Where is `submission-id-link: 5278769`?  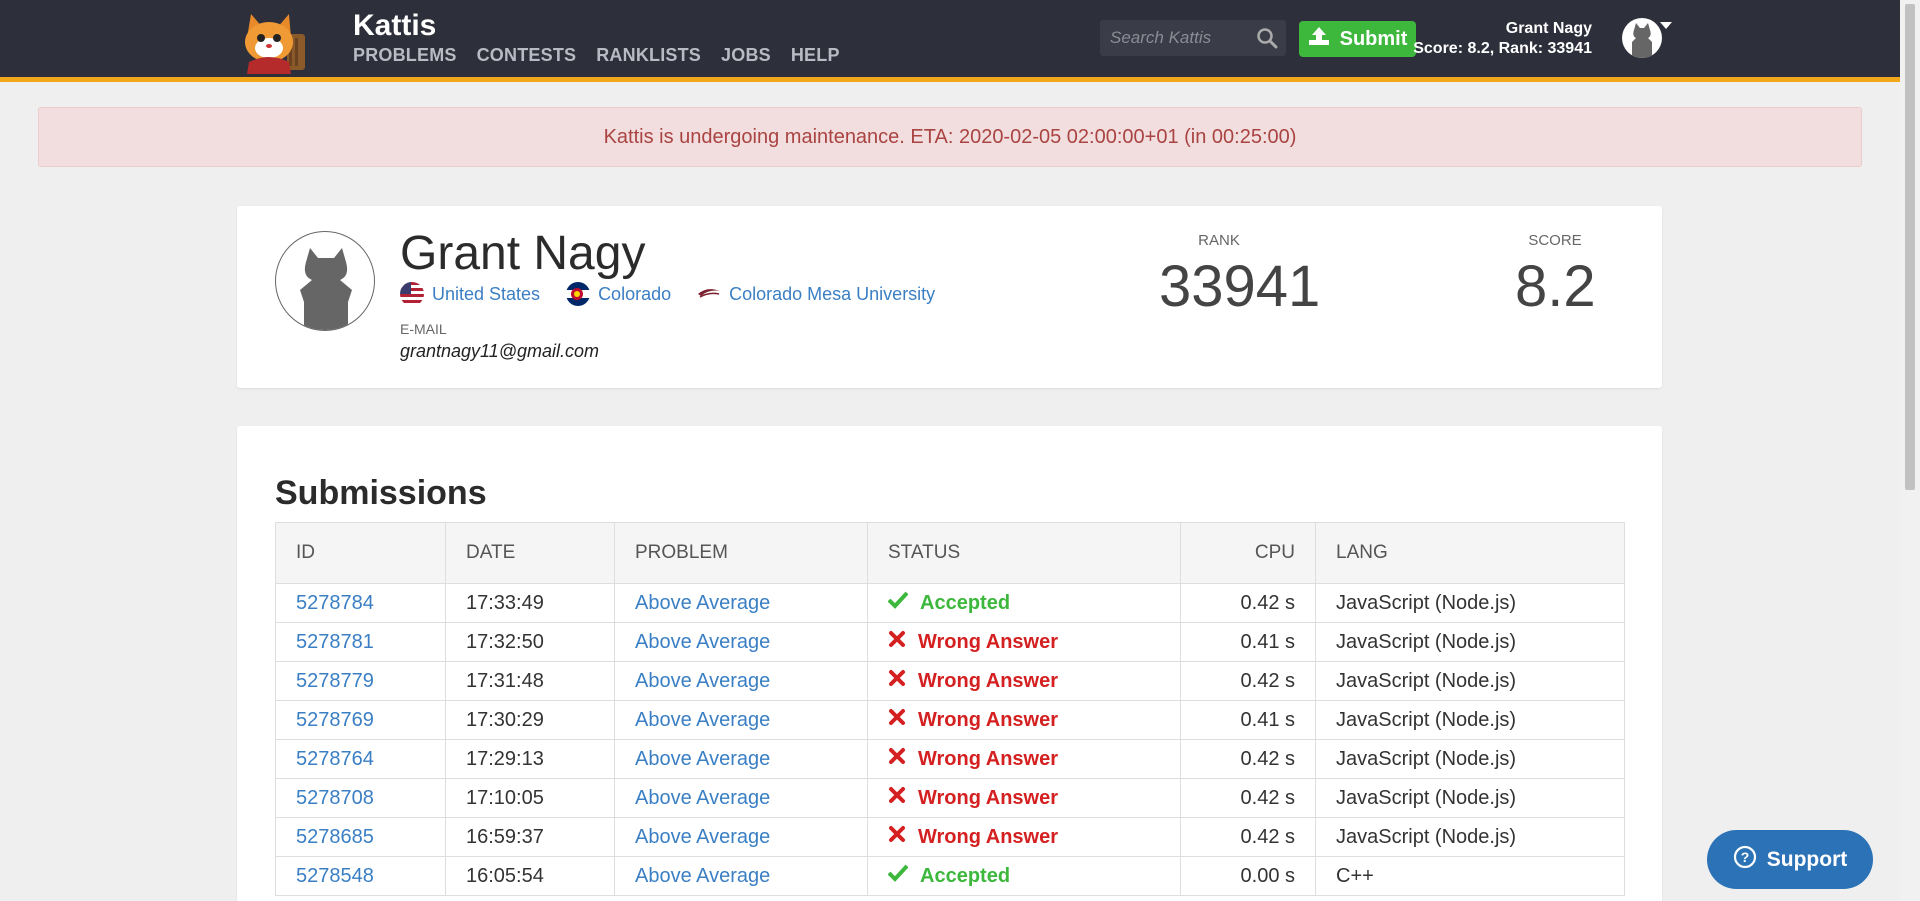 submission-id-link: 5278769 is located at coordinates (335, 720).